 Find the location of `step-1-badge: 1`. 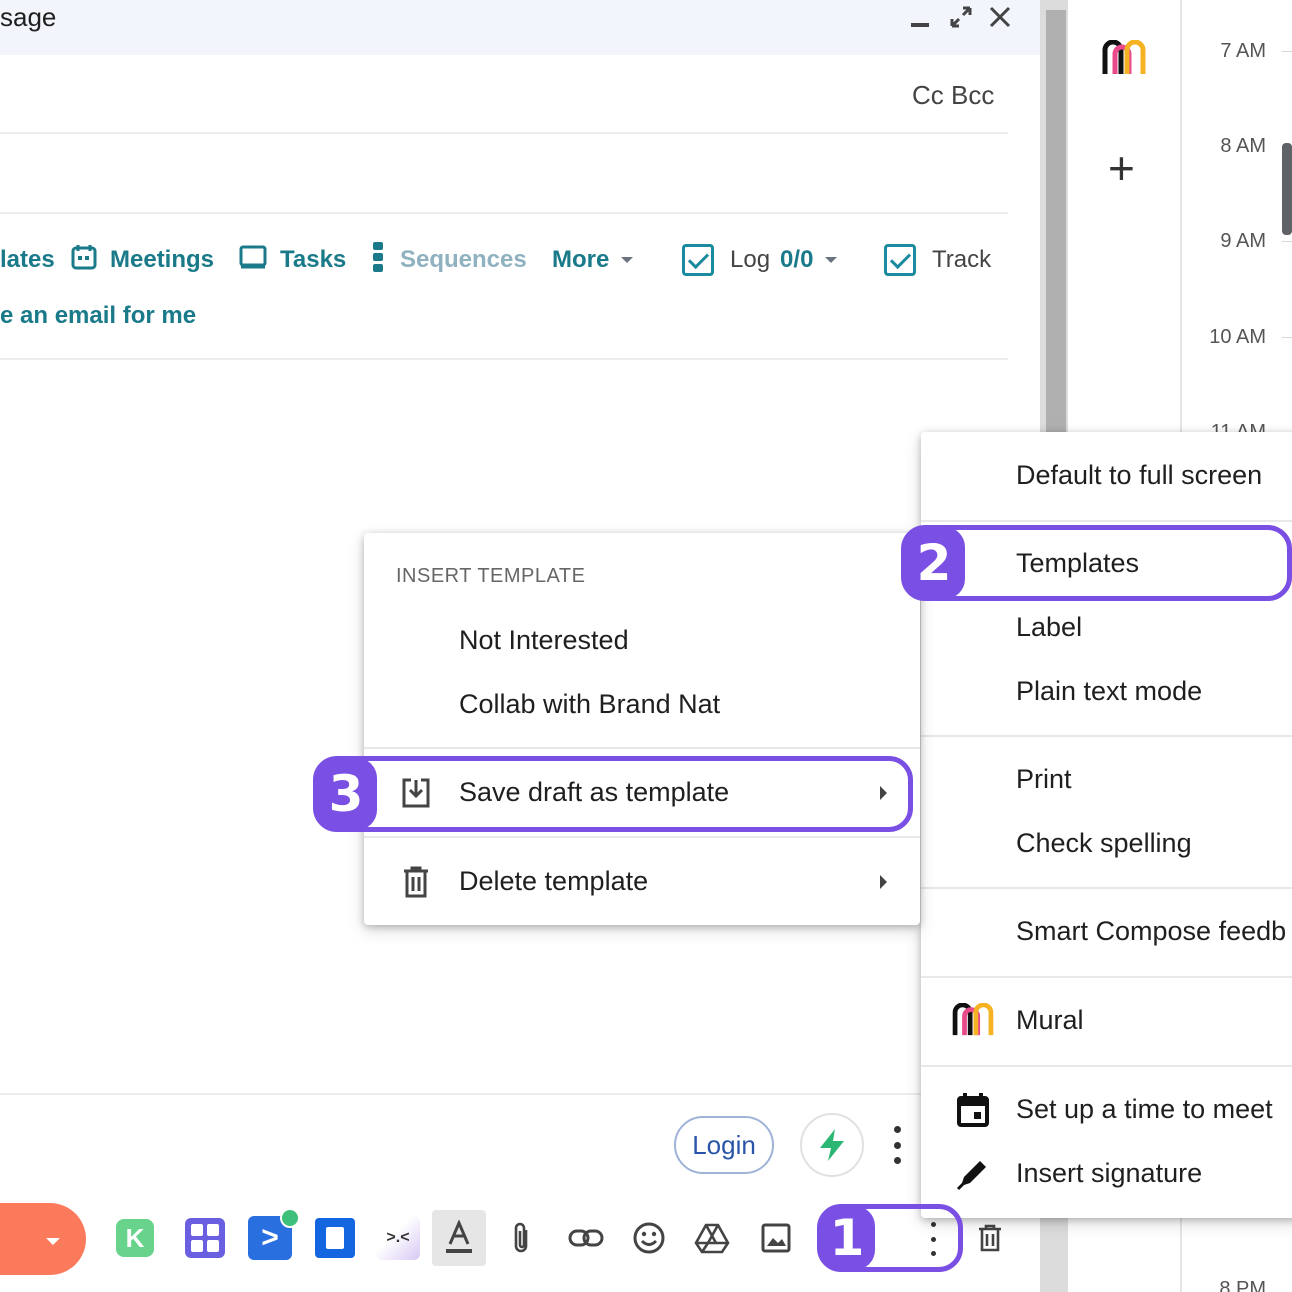

step-1-badge: 1 is located at coordinates (847, 1238).